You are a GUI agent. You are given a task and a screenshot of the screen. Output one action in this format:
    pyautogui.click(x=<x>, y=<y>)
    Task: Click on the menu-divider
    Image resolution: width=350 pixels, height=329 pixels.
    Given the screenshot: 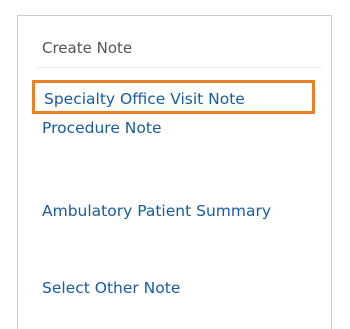 What is the action you would take?
    pyautogui.click(x=179, y=67)
    